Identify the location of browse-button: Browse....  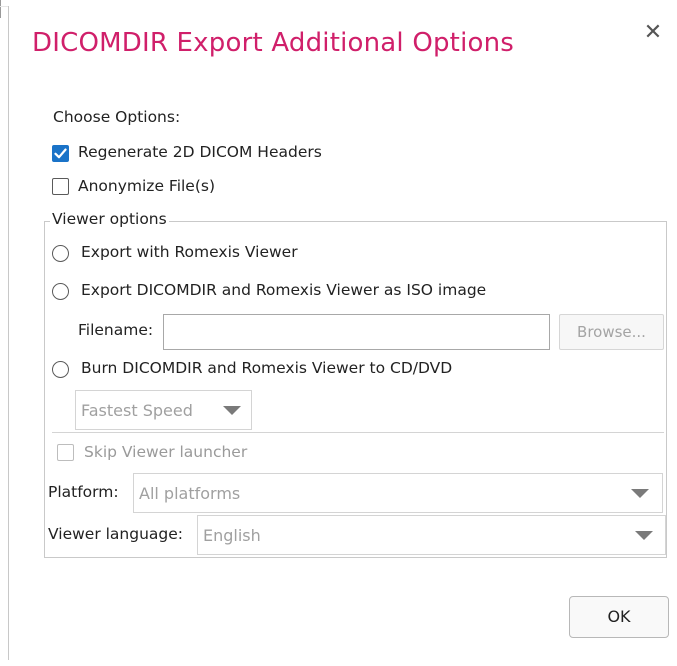
(611, 332).